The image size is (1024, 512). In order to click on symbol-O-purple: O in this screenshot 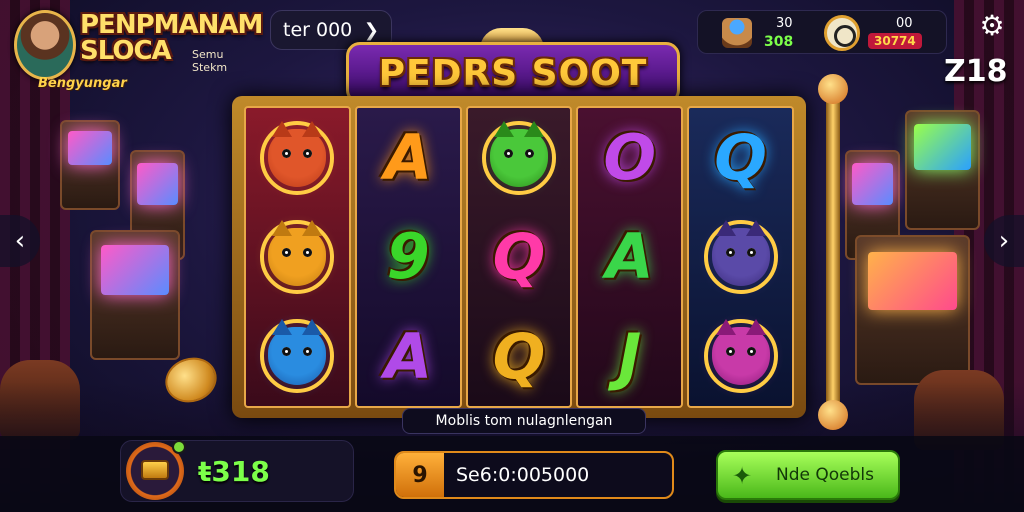, I will do `click(630, 158)`.